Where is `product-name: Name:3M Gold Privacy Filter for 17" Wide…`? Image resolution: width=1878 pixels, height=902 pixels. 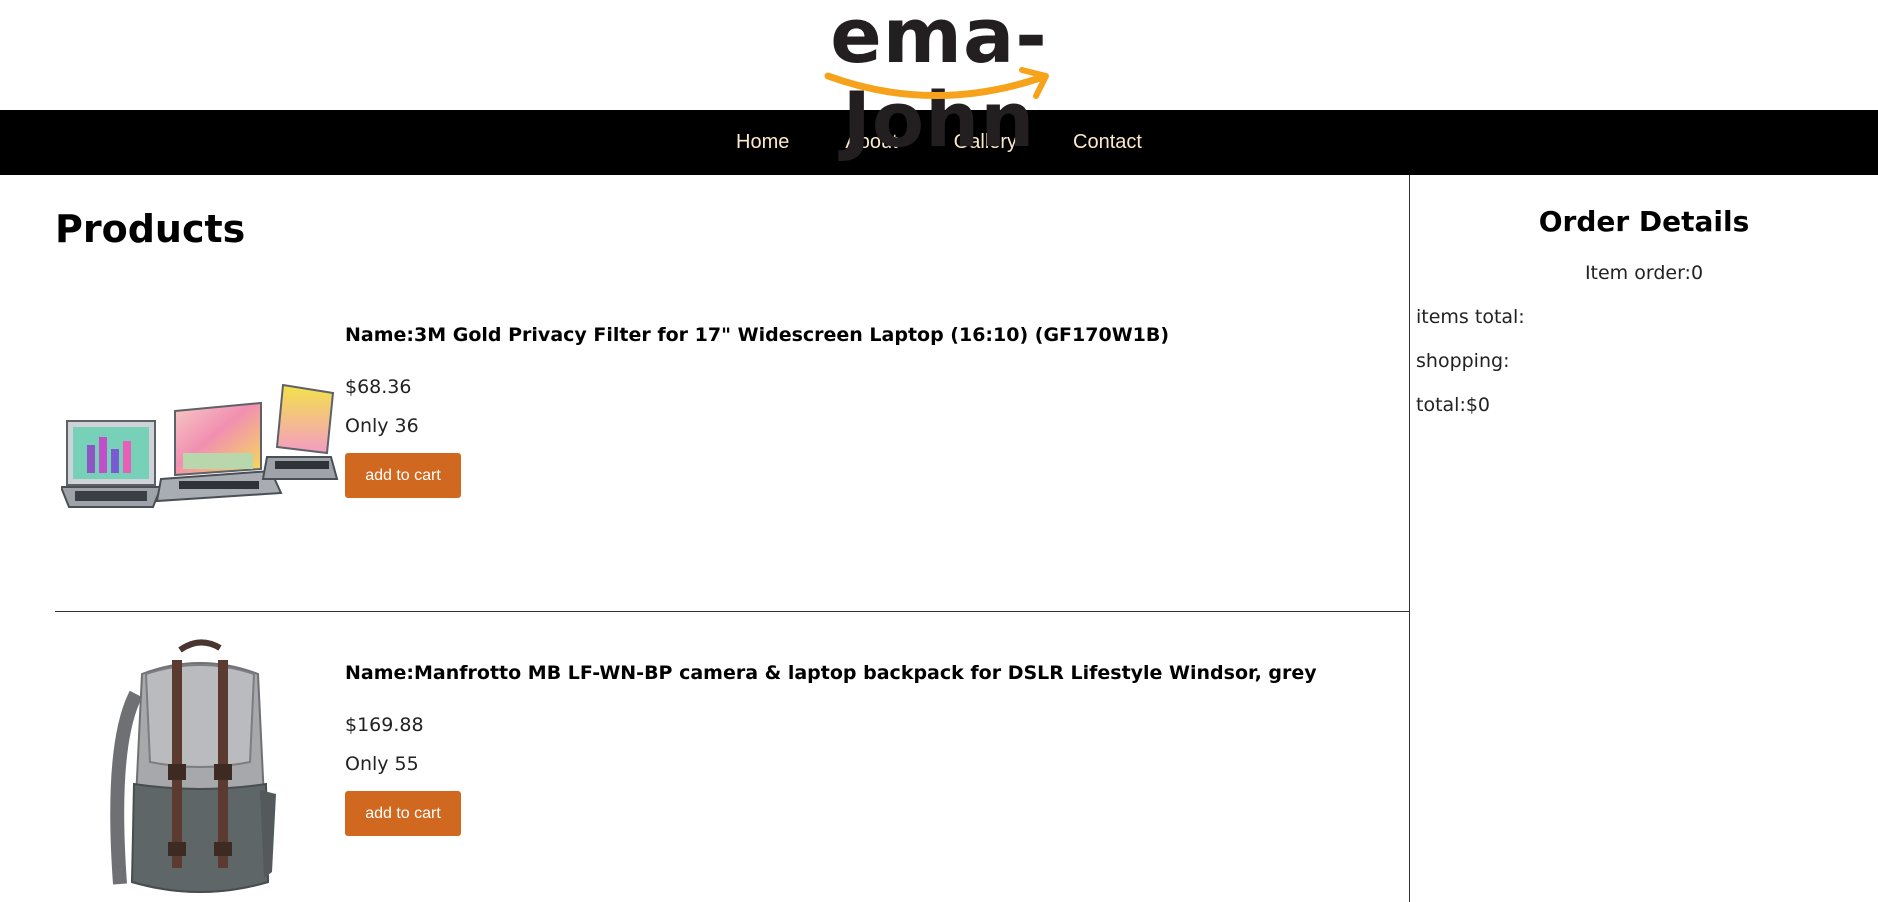
product-name: Name:3M Gold Privacy Filter for 17" Wide… is located at coordinates (757, 335).